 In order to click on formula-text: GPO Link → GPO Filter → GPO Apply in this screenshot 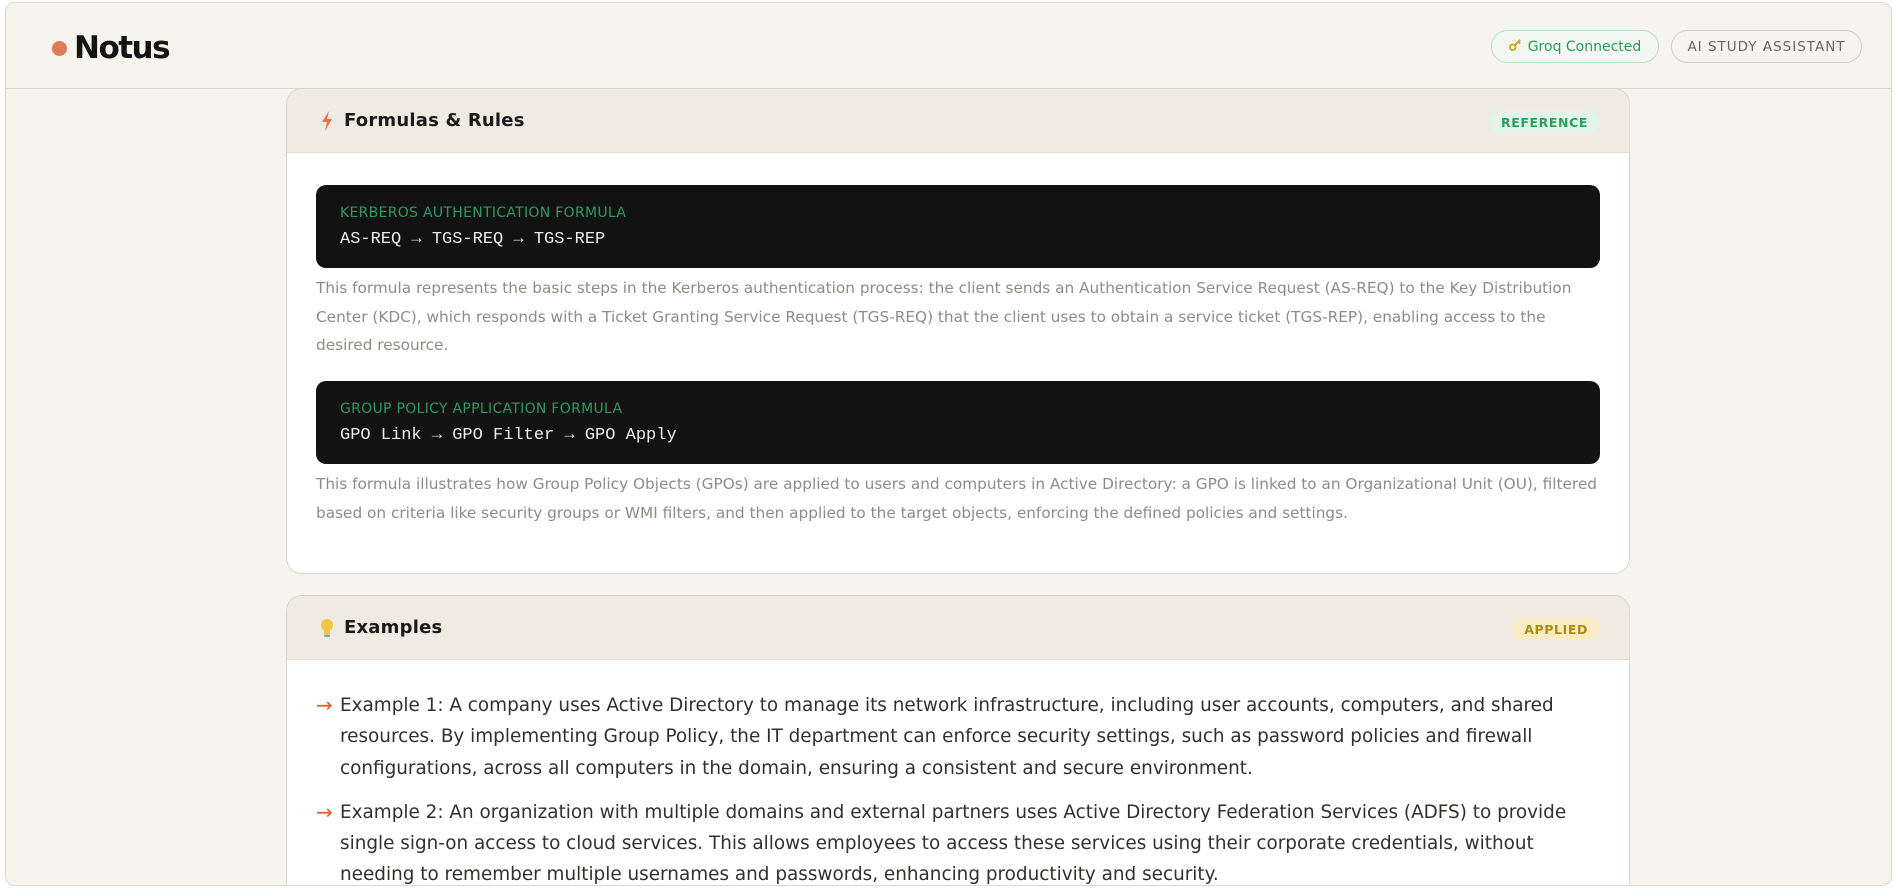, I will do `click(508, 435)`.